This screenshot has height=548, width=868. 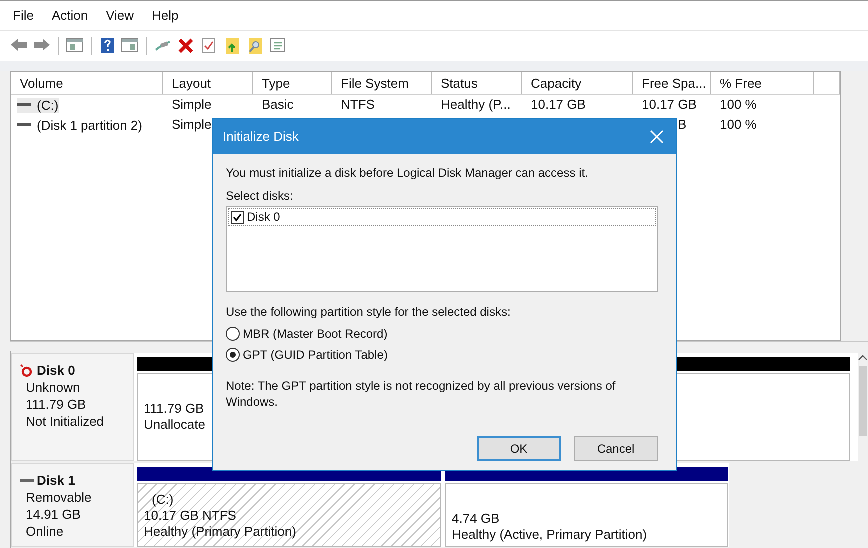 I want to click on table-cell: (Disk 1 partition 2), so click(x=79, y=125).